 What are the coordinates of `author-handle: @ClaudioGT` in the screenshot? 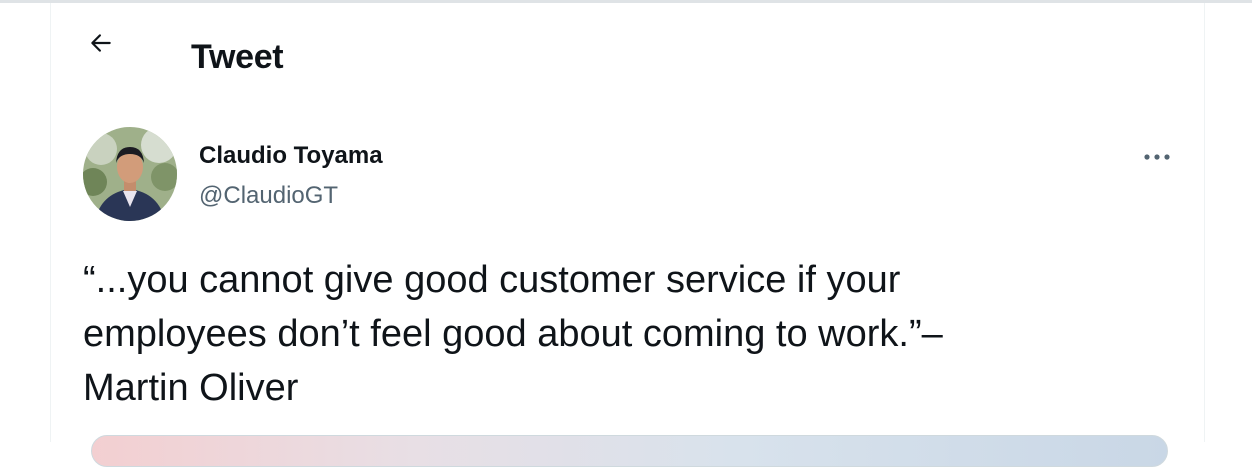 It's located at (268, 196).